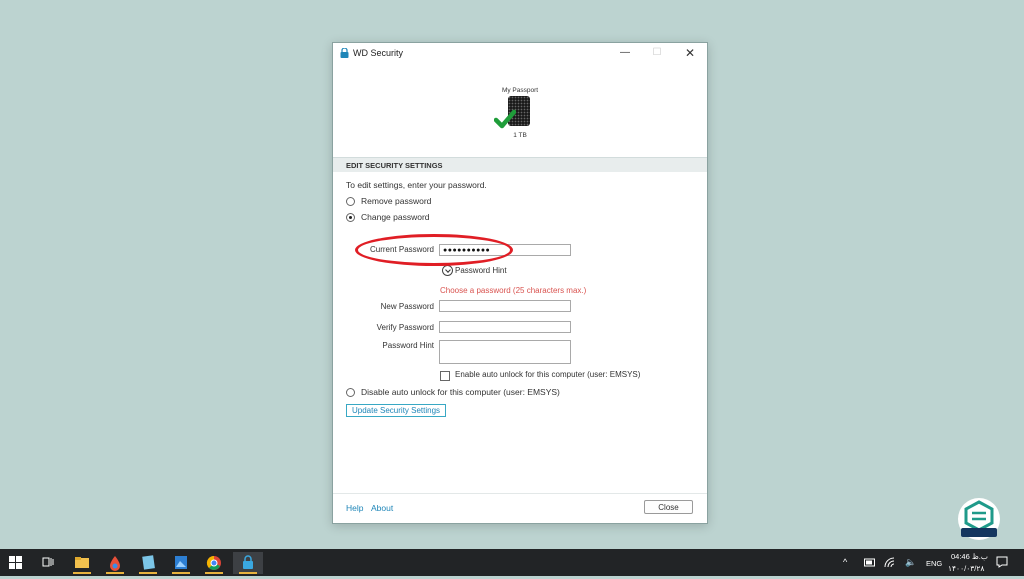  Describe the element at coordinates (344, 53) in the screenshot. I see `lock-icon` at that location.